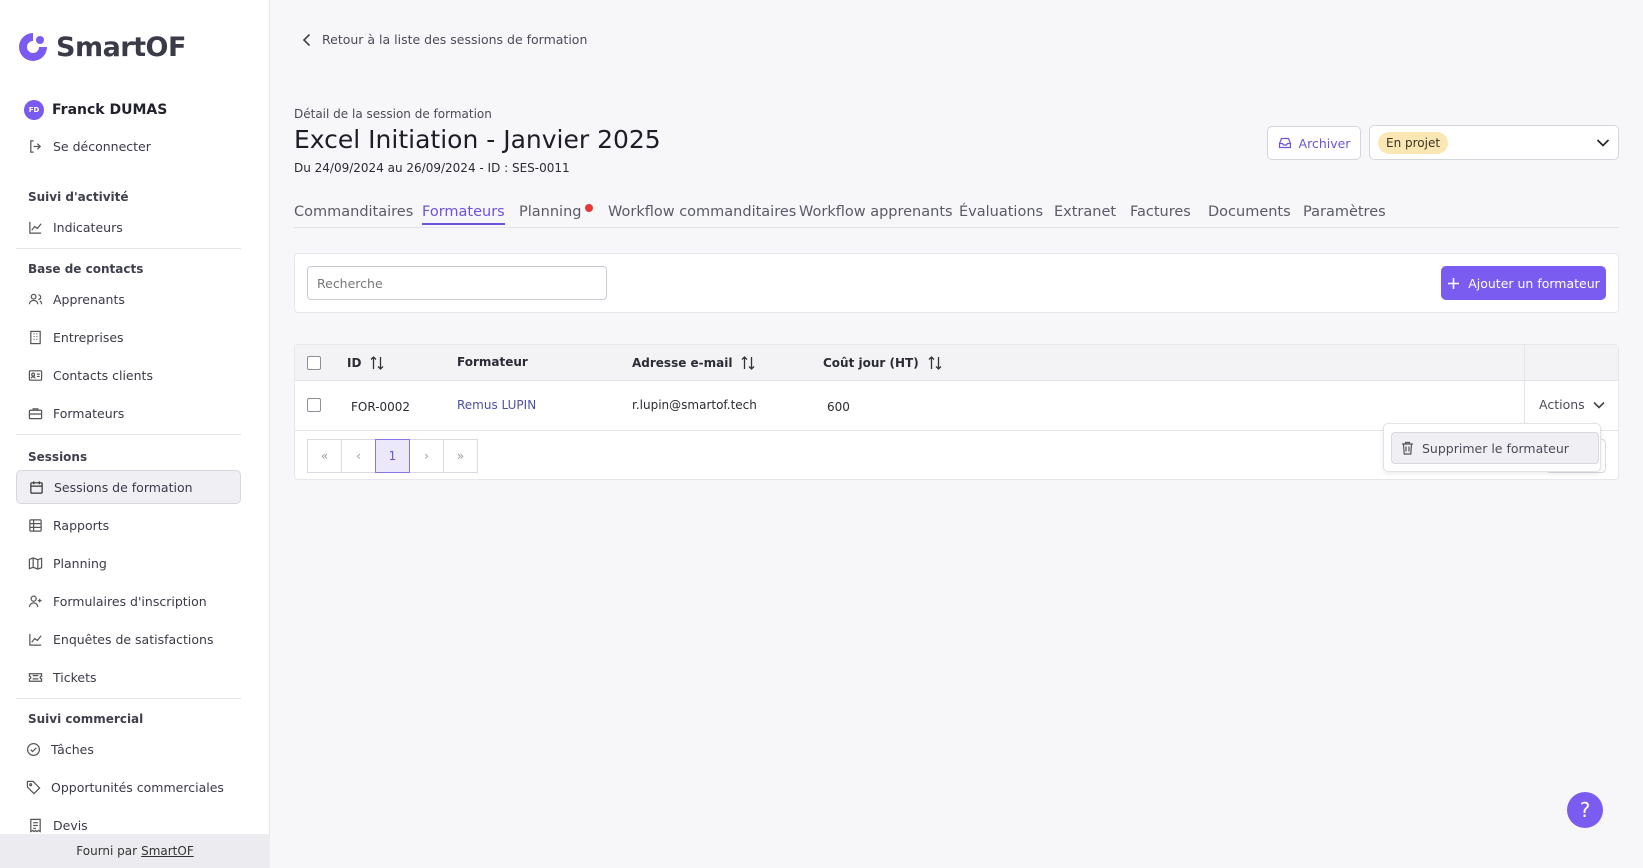 The width and height of the screenshot is (1643, 868). I want to click on logout-link: Se déconnecter, so click(128, 146).